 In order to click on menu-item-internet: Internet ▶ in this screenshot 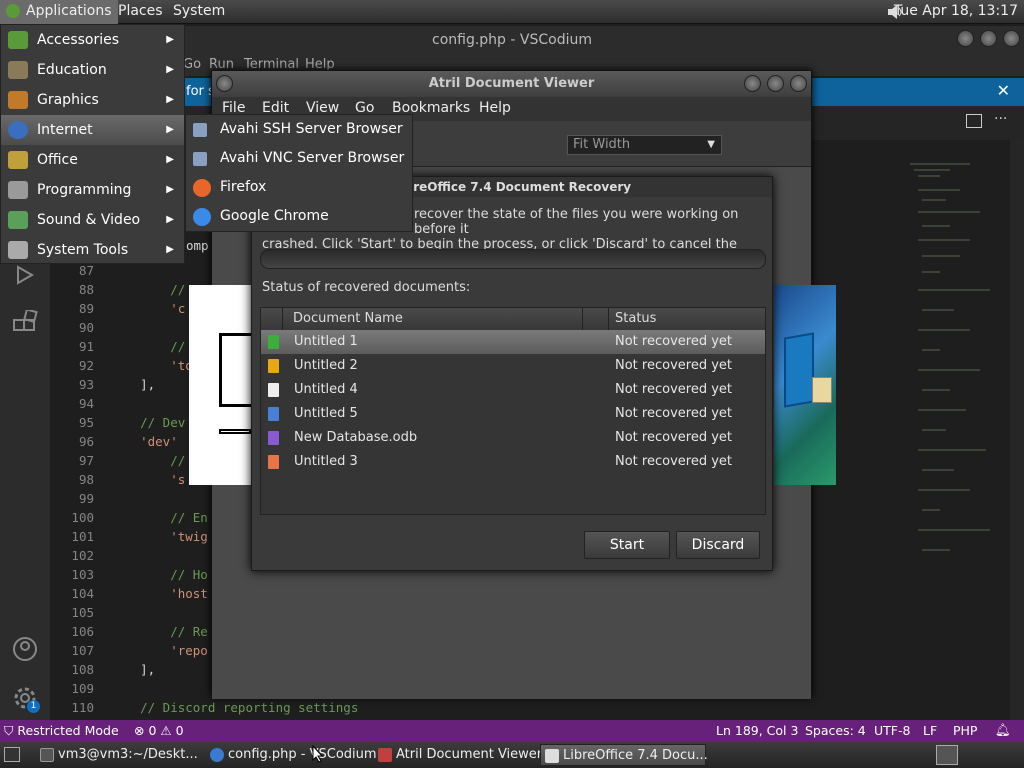, I will do `click(92, 130)`.